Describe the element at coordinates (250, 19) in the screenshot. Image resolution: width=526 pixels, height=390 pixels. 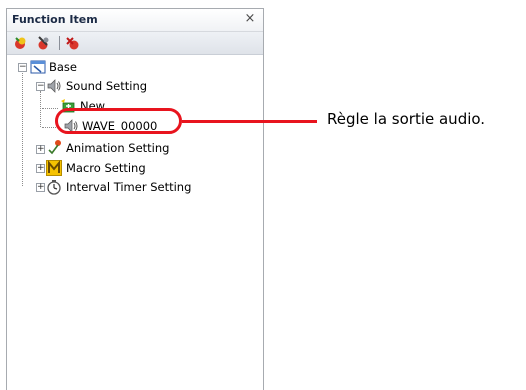
I see `close-button: ×` at that location.